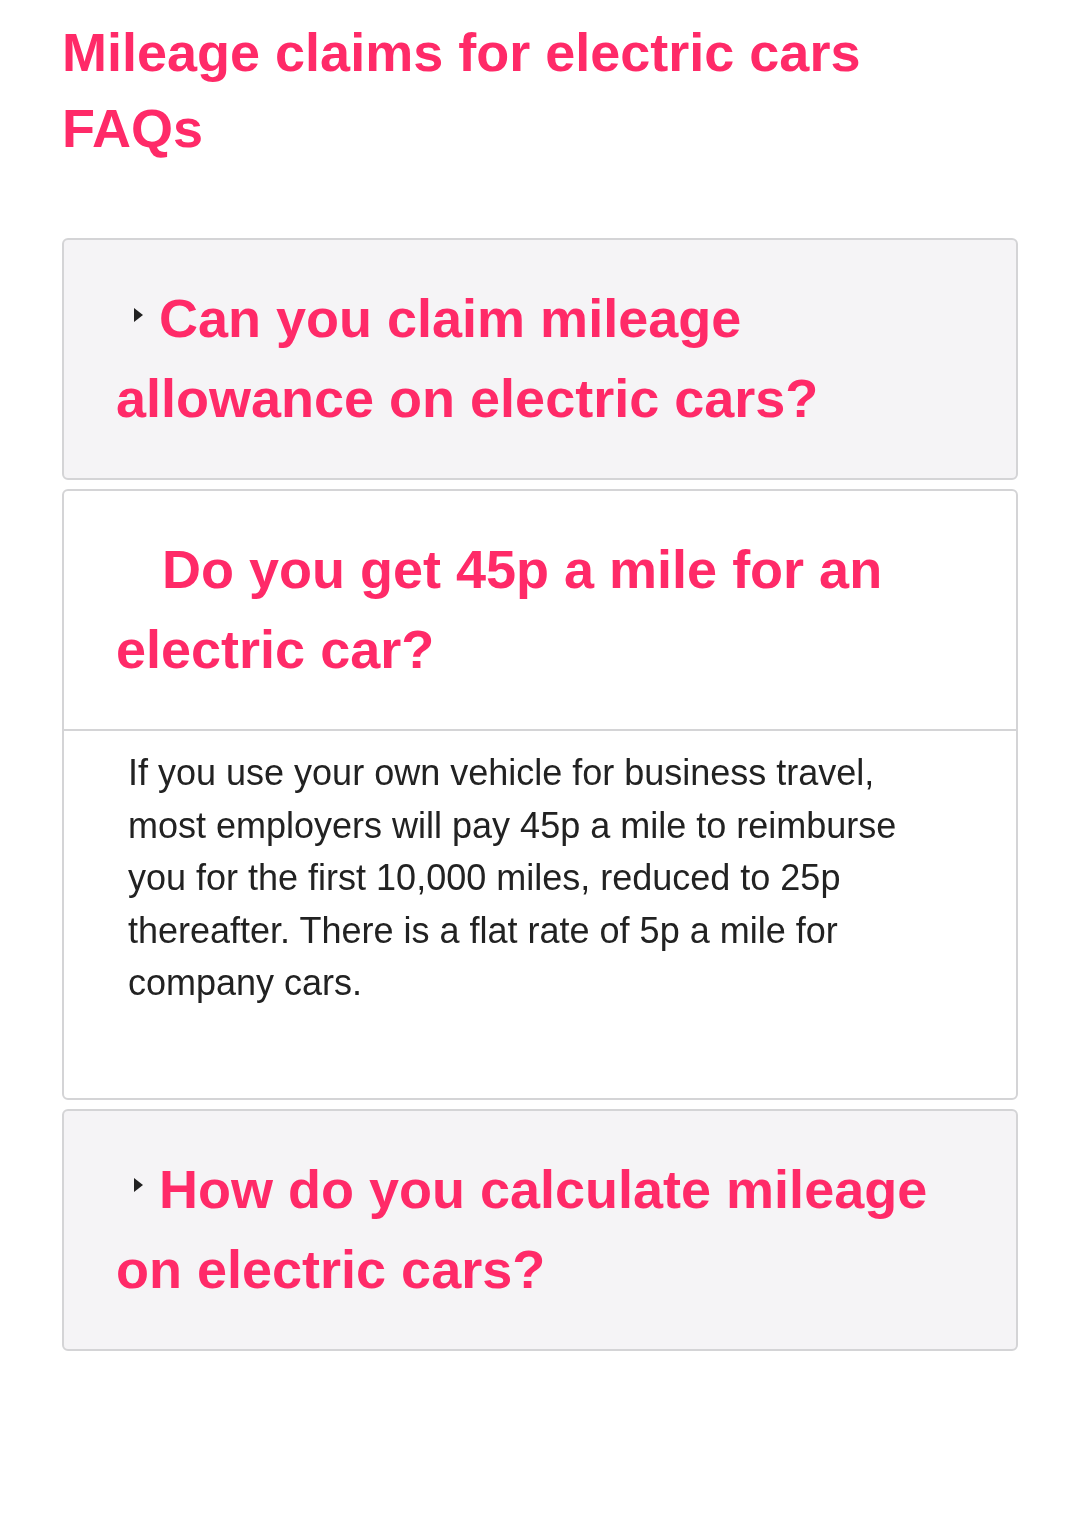  I want to click on page-heading: Mileage claims for electric cars FAQs, so click(462, 90).